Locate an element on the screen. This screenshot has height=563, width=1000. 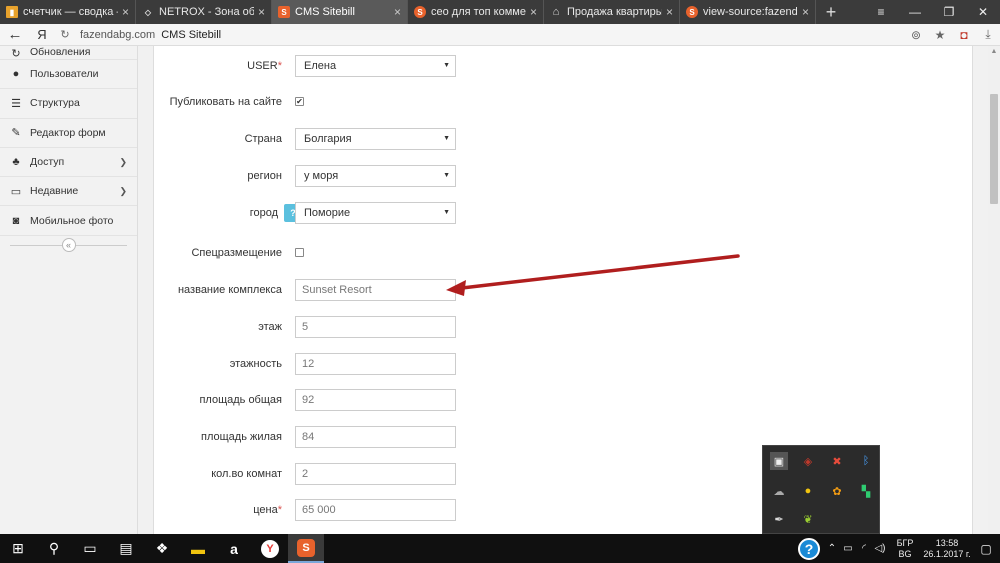
address-actions: ⊚ ★ ◘ ⤓ is located at coordinates (952, 34).